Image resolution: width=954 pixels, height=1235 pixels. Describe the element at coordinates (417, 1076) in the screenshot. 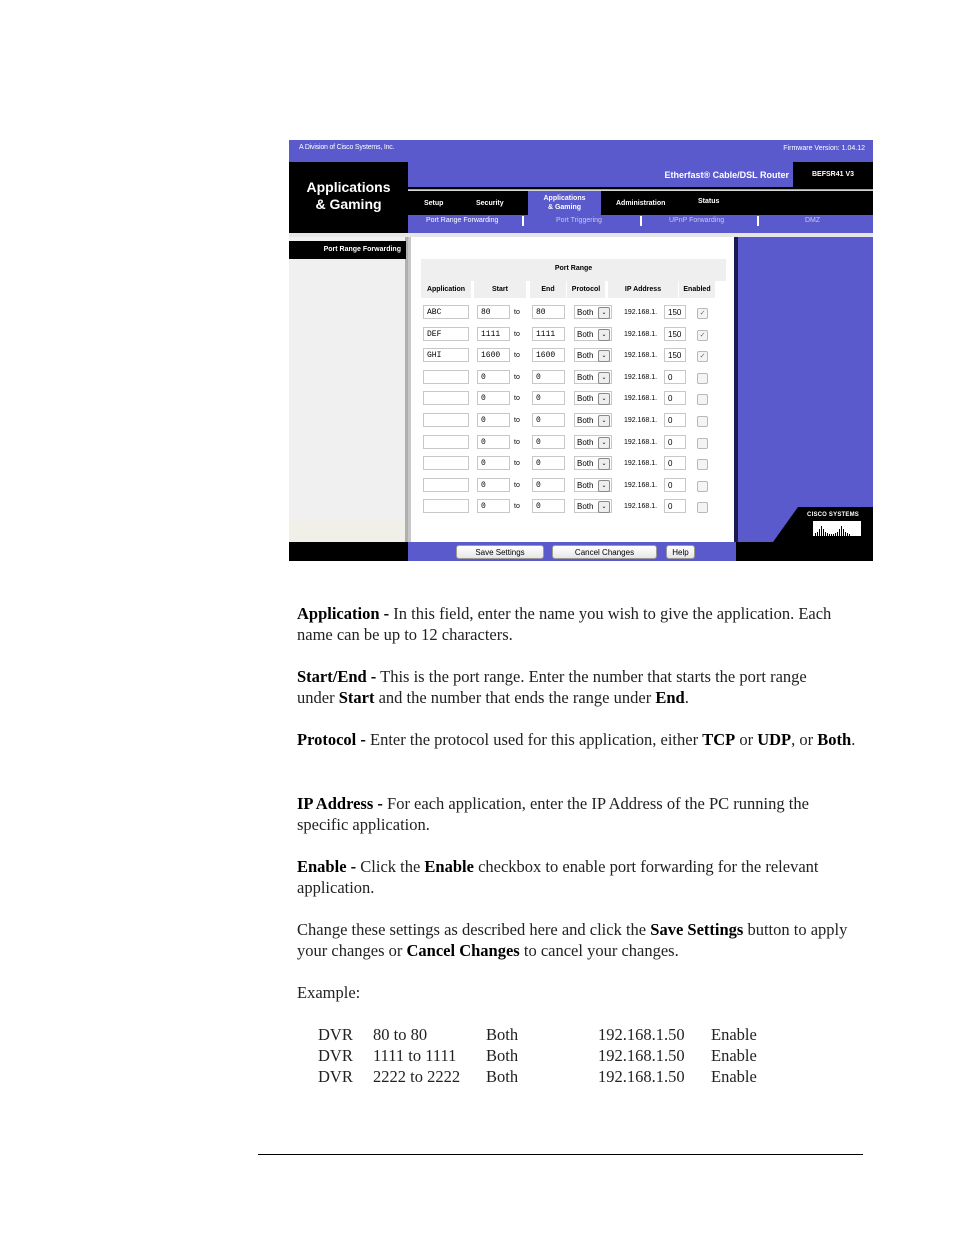

I see `example-range: 2222 to 2222` at that location.